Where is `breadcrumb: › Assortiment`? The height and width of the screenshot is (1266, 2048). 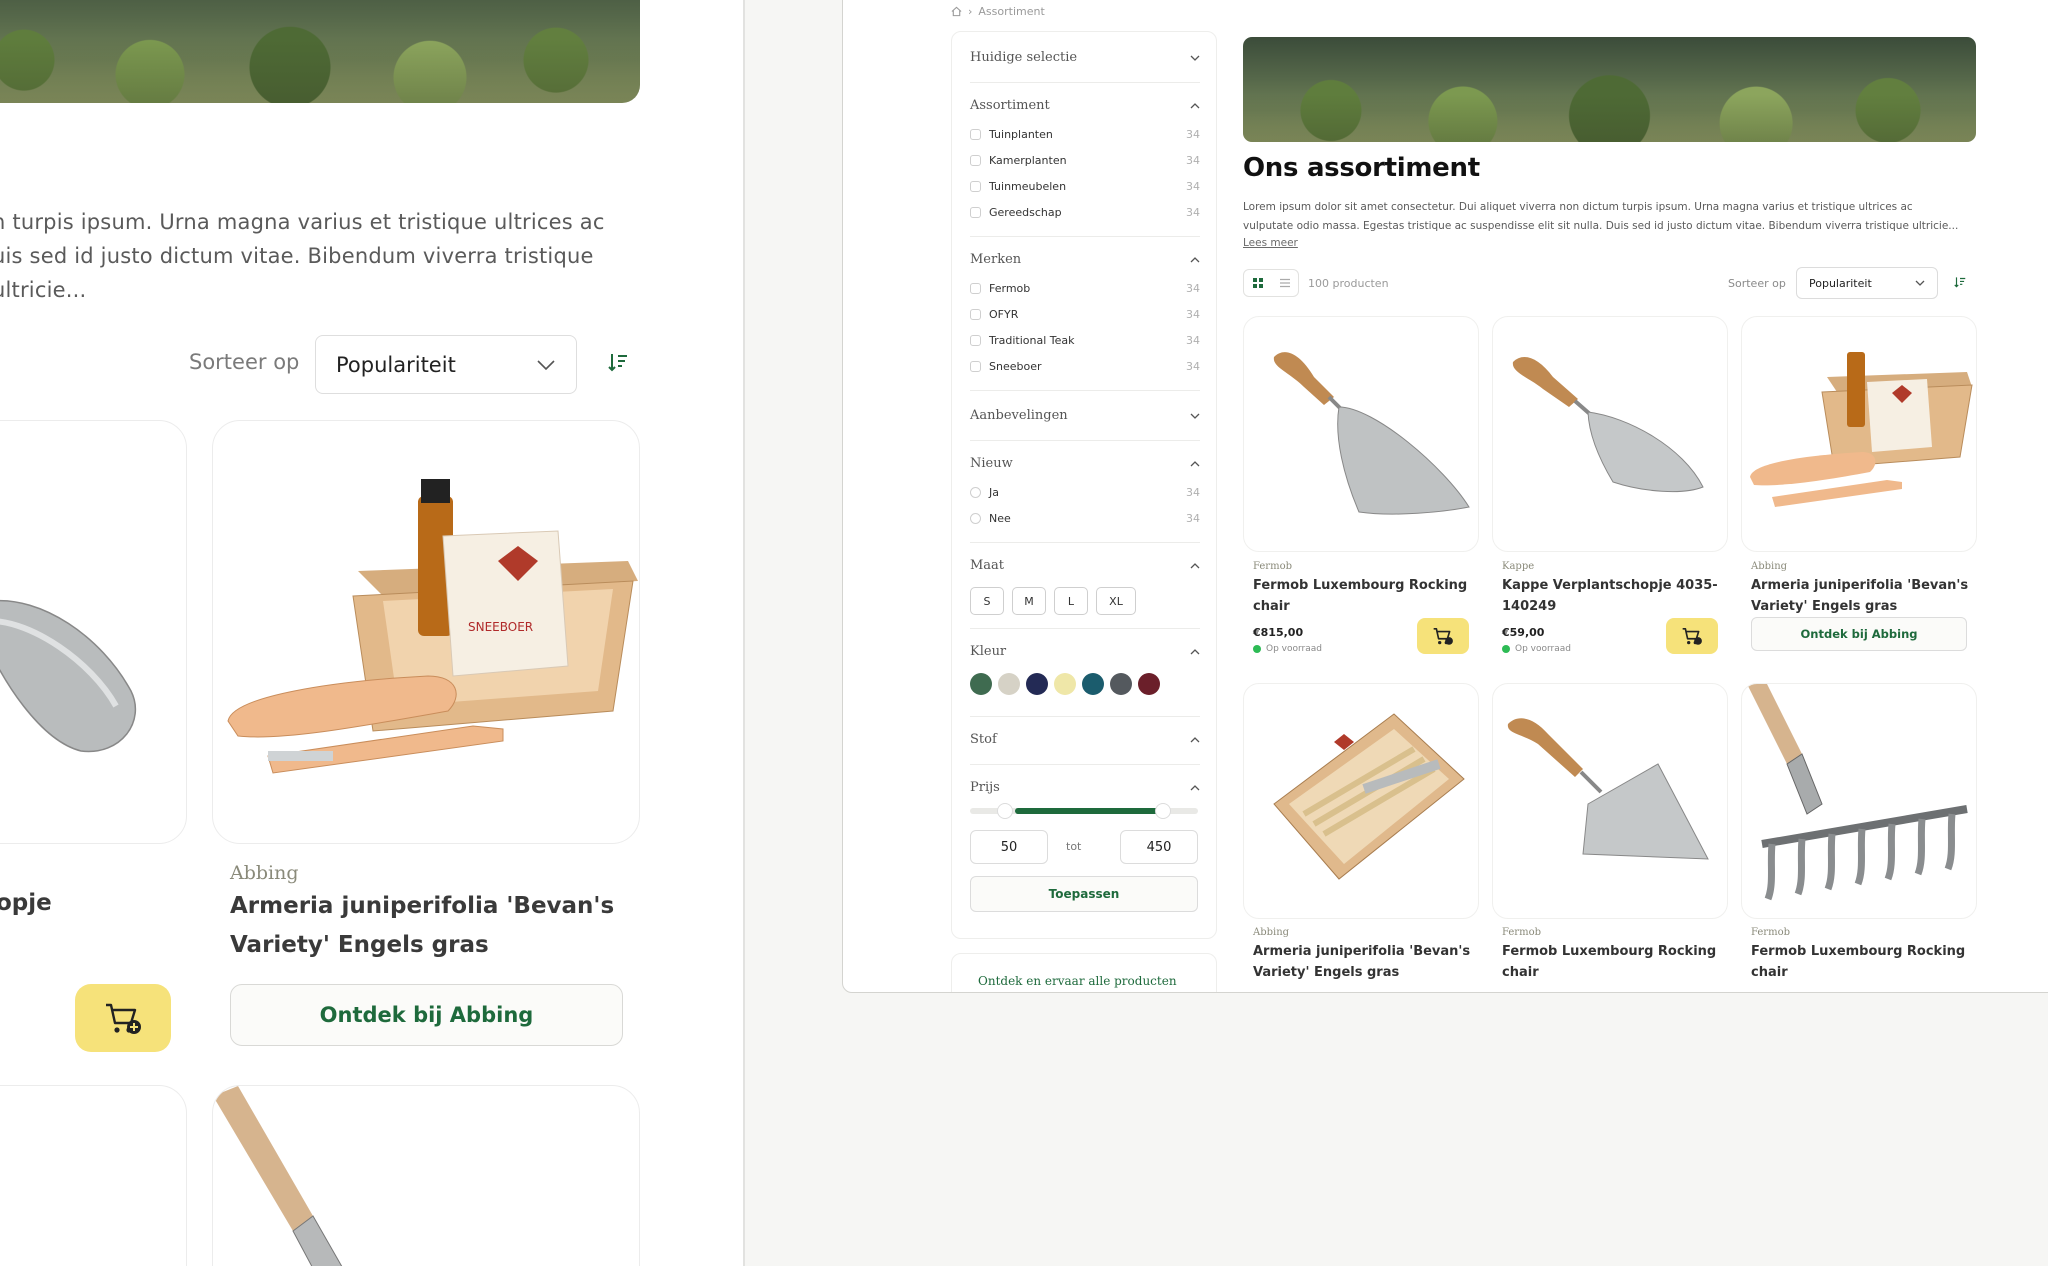
breadcrumb: › Assortiment is located at coordinates (998, 11).